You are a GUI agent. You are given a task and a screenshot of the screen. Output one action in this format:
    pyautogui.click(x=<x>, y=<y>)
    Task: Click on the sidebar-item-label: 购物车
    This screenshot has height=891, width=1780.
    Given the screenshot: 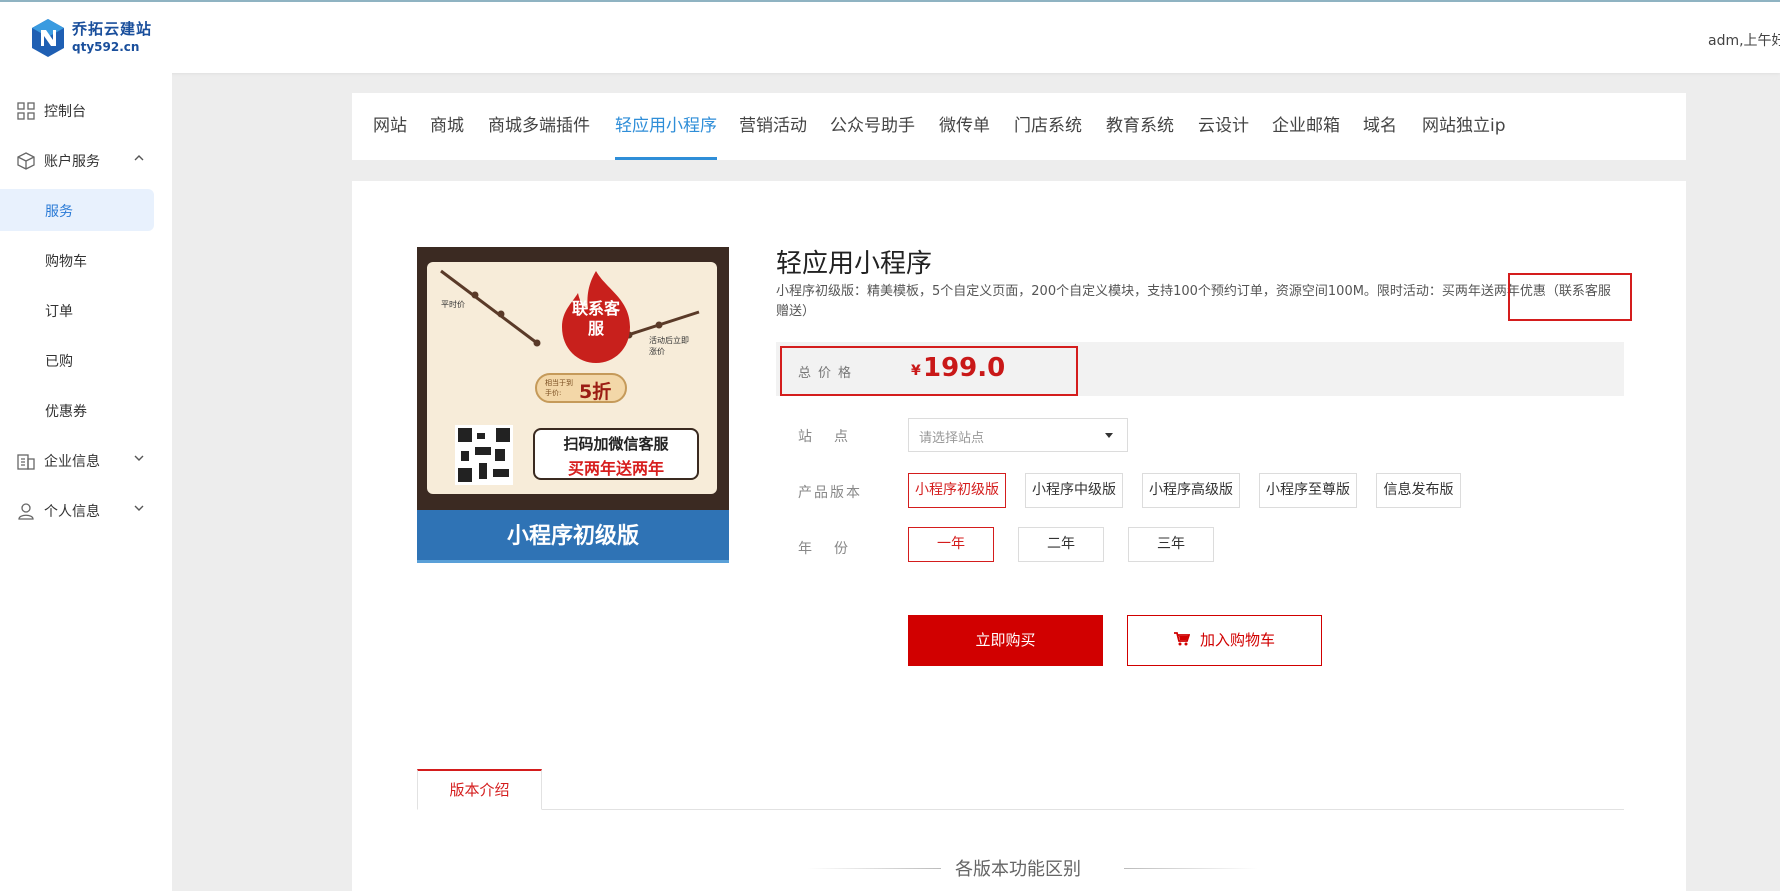 What is the action you would take?
    pyautogui.click(x=66, y=262)
    